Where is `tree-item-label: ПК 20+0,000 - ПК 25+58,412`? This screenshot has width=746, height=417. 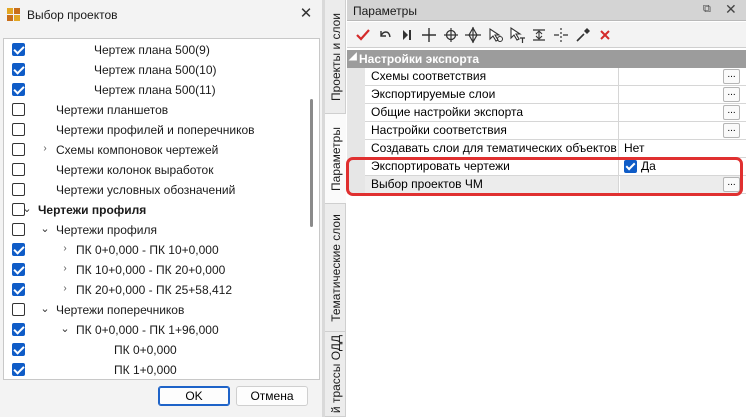
tree-item-label: ПК 20+0,000 - ПК 25+58,412 is located at coordinates (154, 290).